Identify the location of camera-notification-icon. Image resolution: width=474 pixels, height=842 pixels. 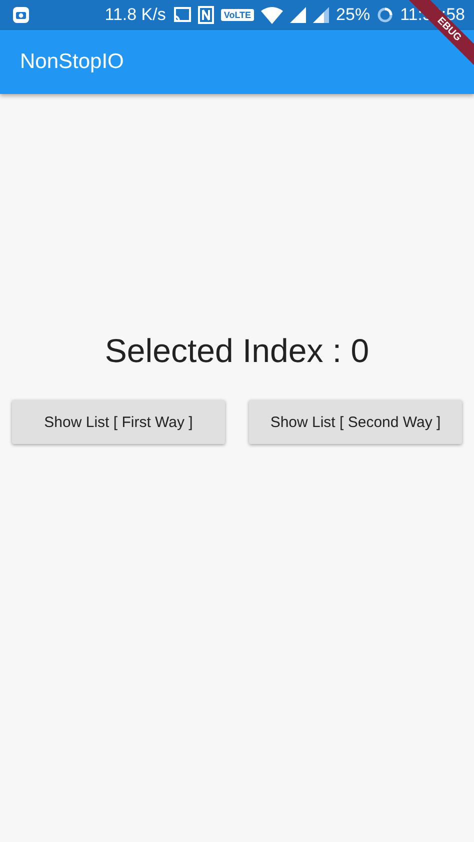
(21, 15).